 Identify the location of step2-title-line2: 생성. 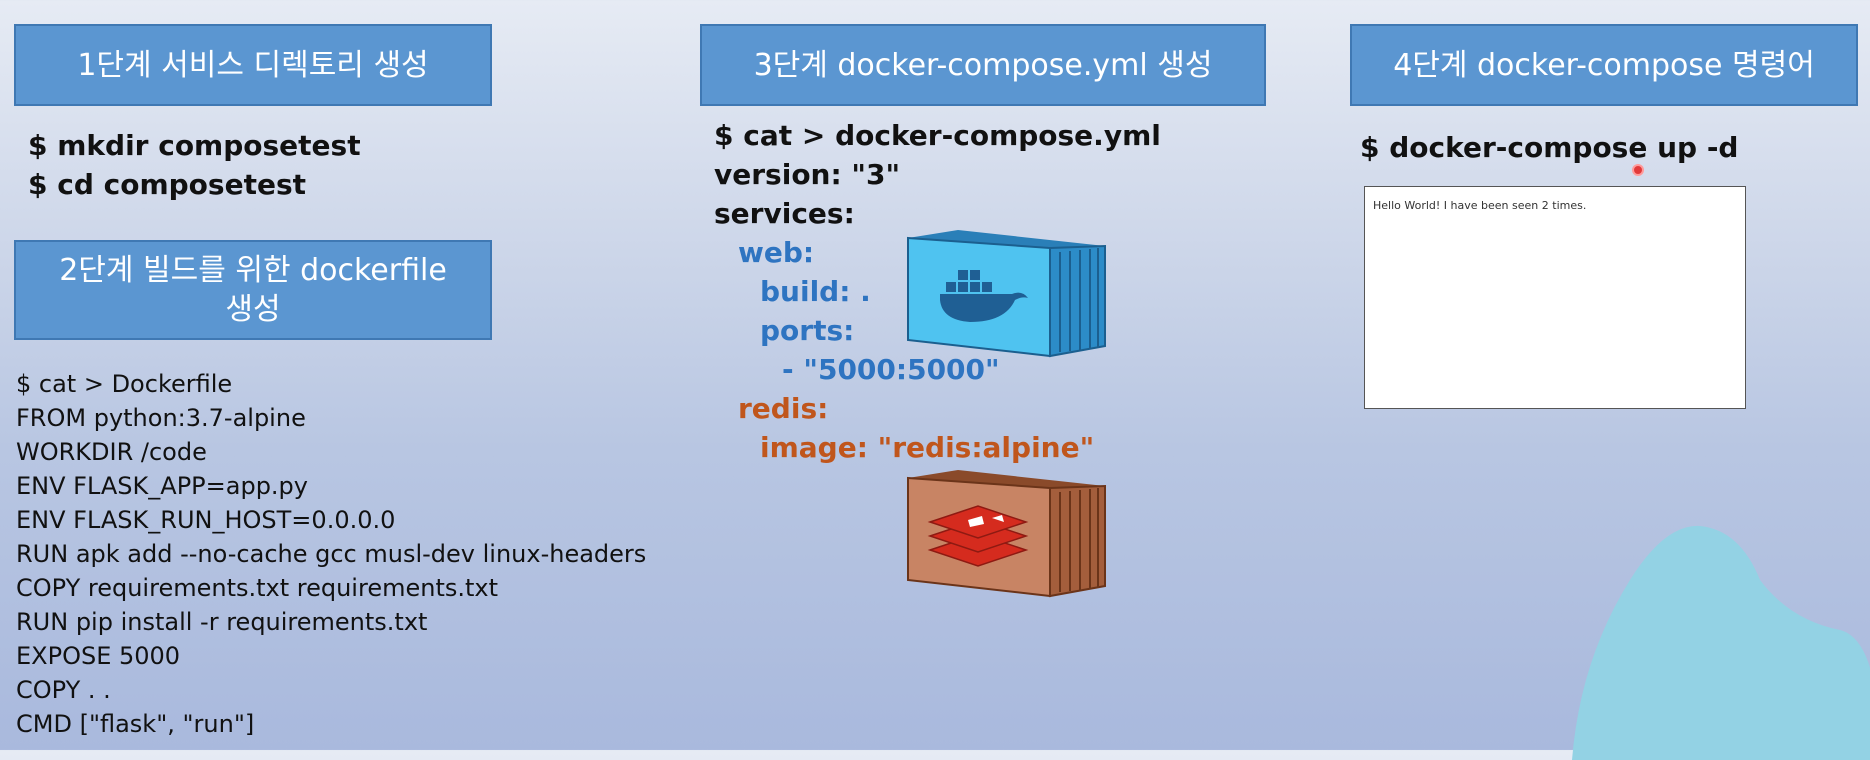
(253, 309).